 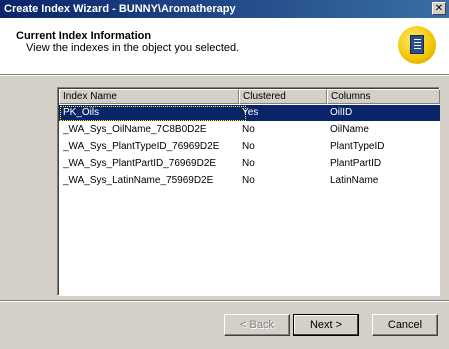 I want to click on cell-columns: OilName, so click(x=349, y=129).